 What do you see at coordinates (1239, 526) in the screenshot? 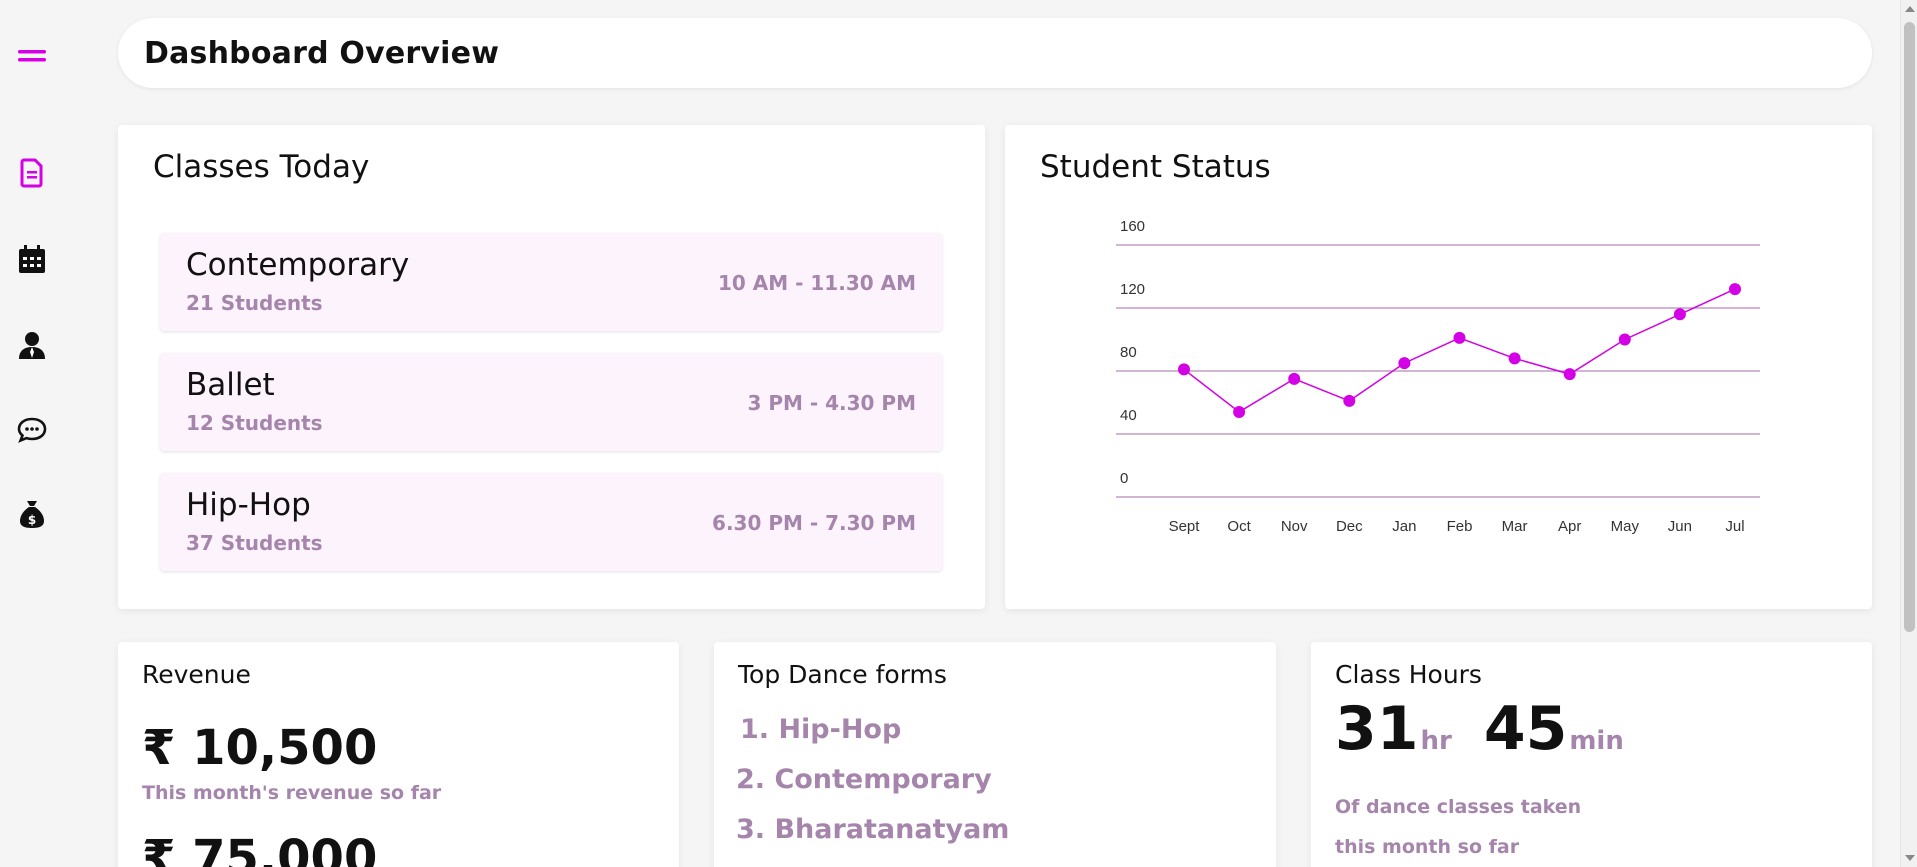
I see `x-tick-label: Oct` at bounding box center [1239, 526].